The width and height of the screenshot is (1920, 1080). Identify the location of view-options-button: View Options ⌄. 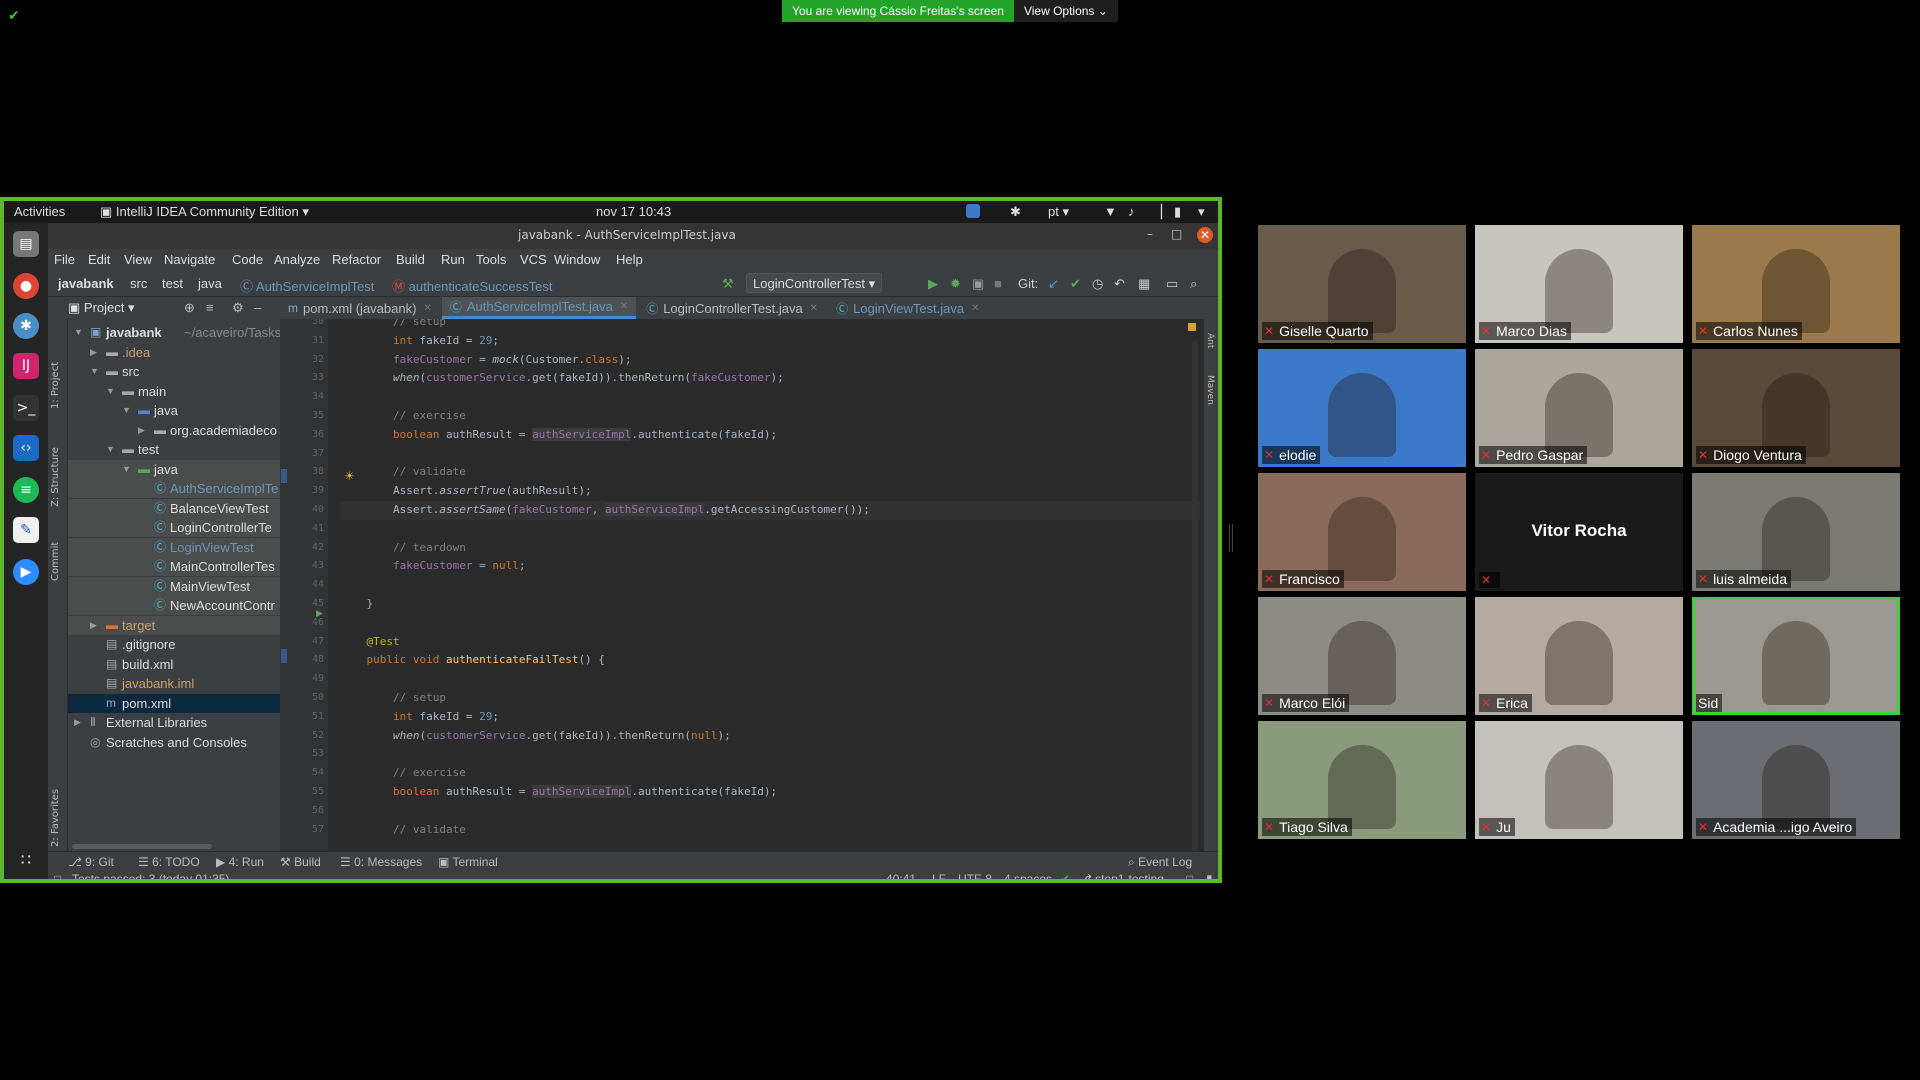
(1065, 11).